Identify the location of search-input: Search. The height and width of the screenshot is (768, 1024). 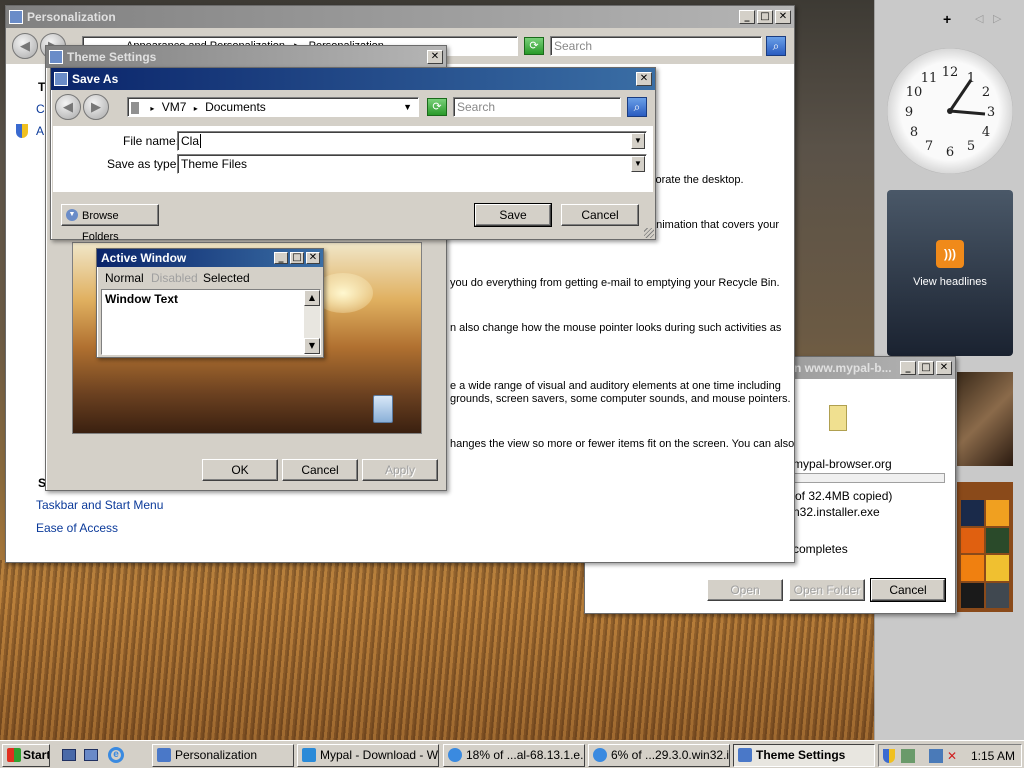
(656, 46).